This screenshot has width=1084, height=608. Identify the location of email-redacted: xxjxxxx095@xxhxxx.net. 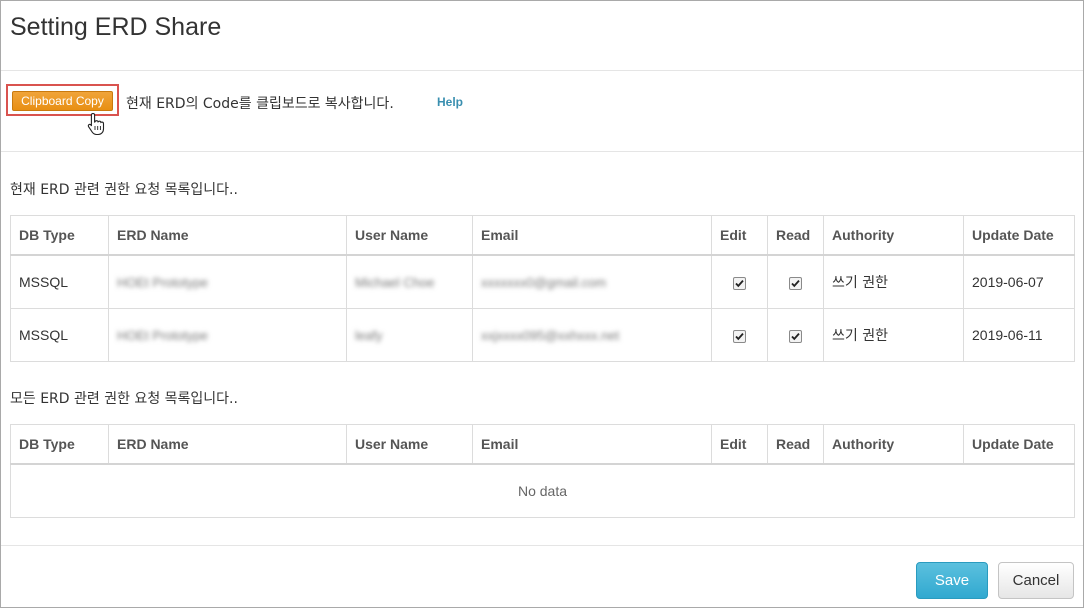
(550, 335).